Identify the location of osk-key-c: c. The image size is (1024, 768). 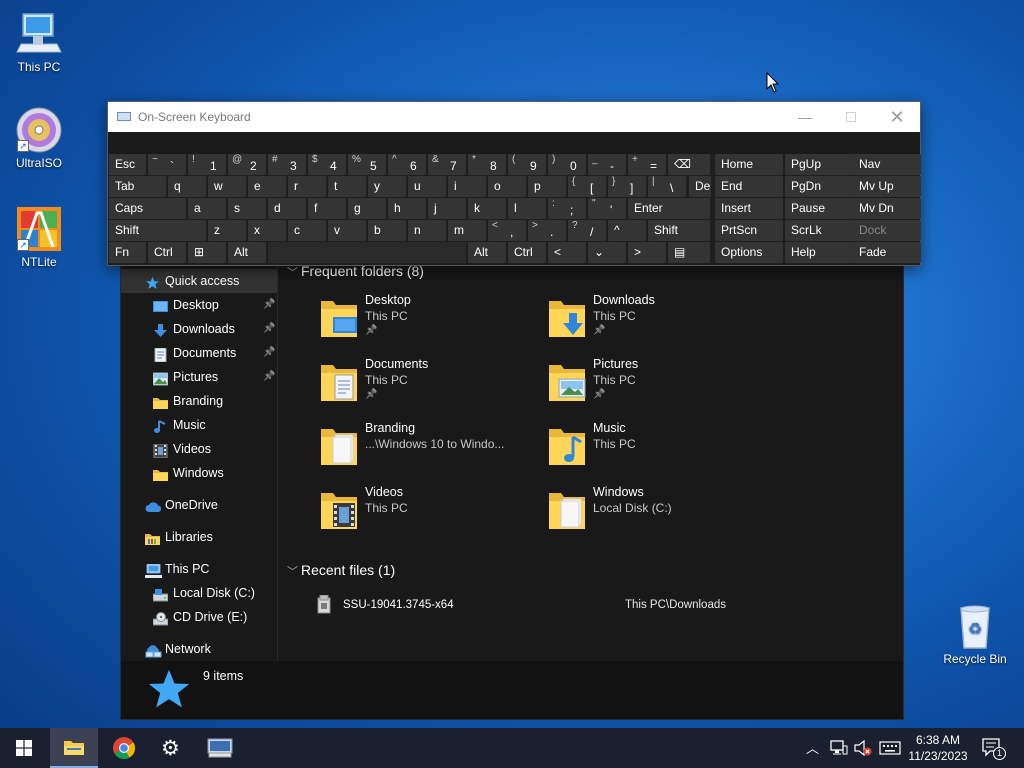
(307, 230).